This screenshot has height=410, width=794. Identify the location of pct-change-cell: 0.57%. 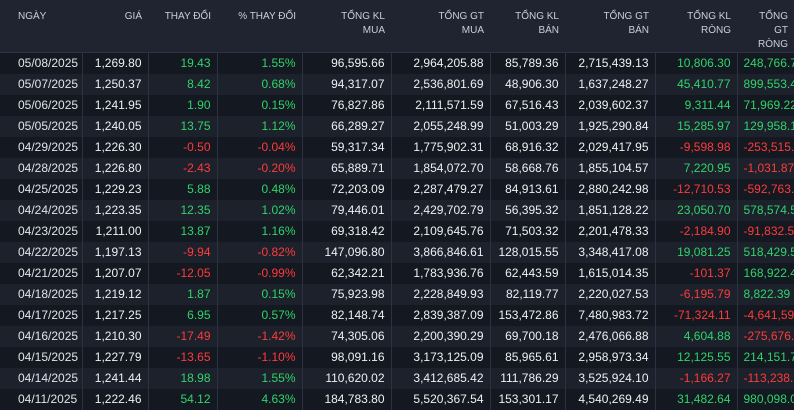
(259, 315).